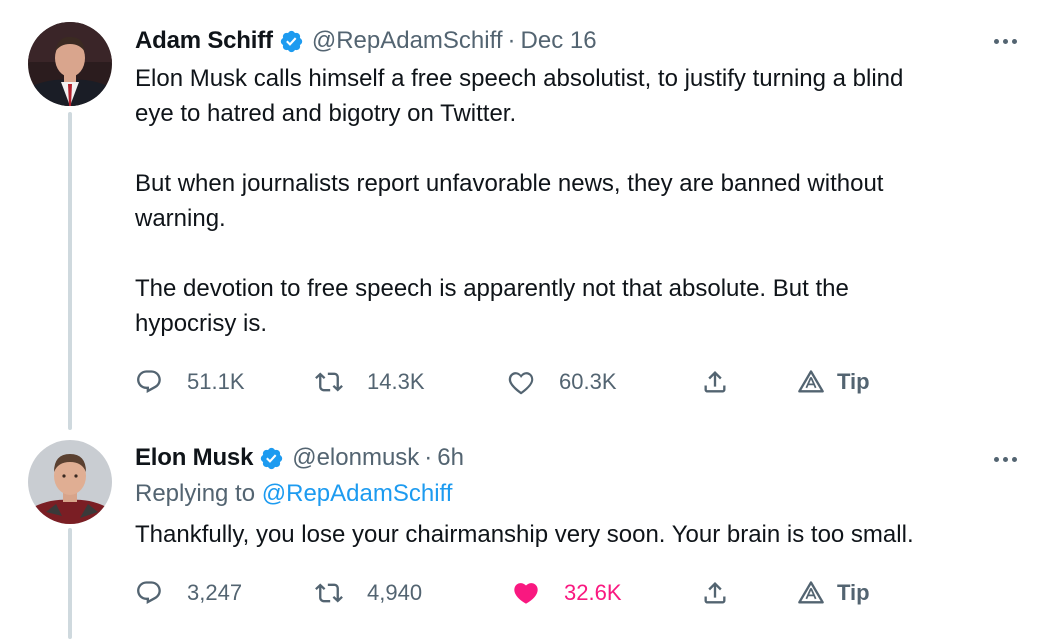 The width and height of the screenshot is (1050, 639). What do you see at coordinates (593, 592) in the screenshot?
I see `like-count: 32.6K` at bounding box center [593, 592].